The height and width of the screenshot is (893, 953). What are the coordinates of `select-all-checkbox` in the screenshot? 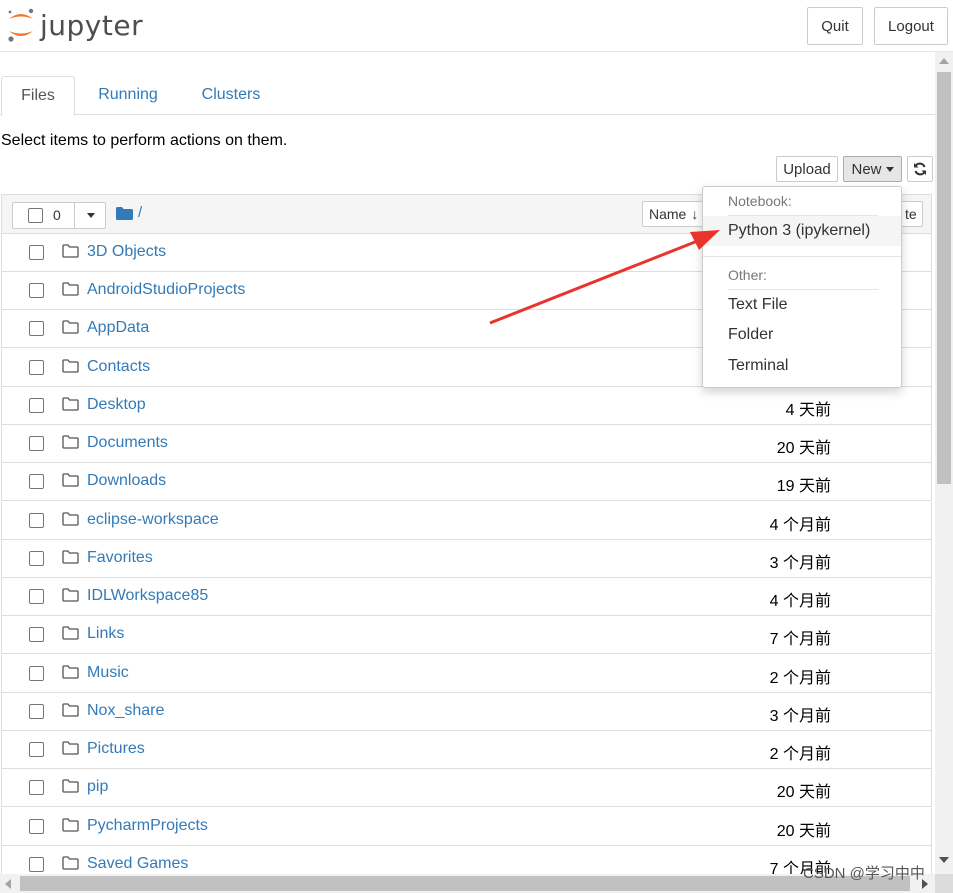 It's located at (35, 215).